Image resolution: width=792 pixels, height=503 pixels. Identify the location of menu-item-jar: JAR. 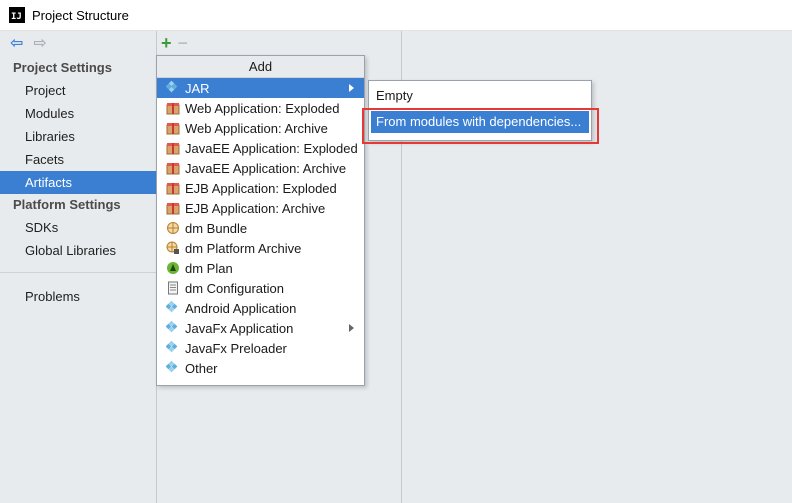
(260, 88).